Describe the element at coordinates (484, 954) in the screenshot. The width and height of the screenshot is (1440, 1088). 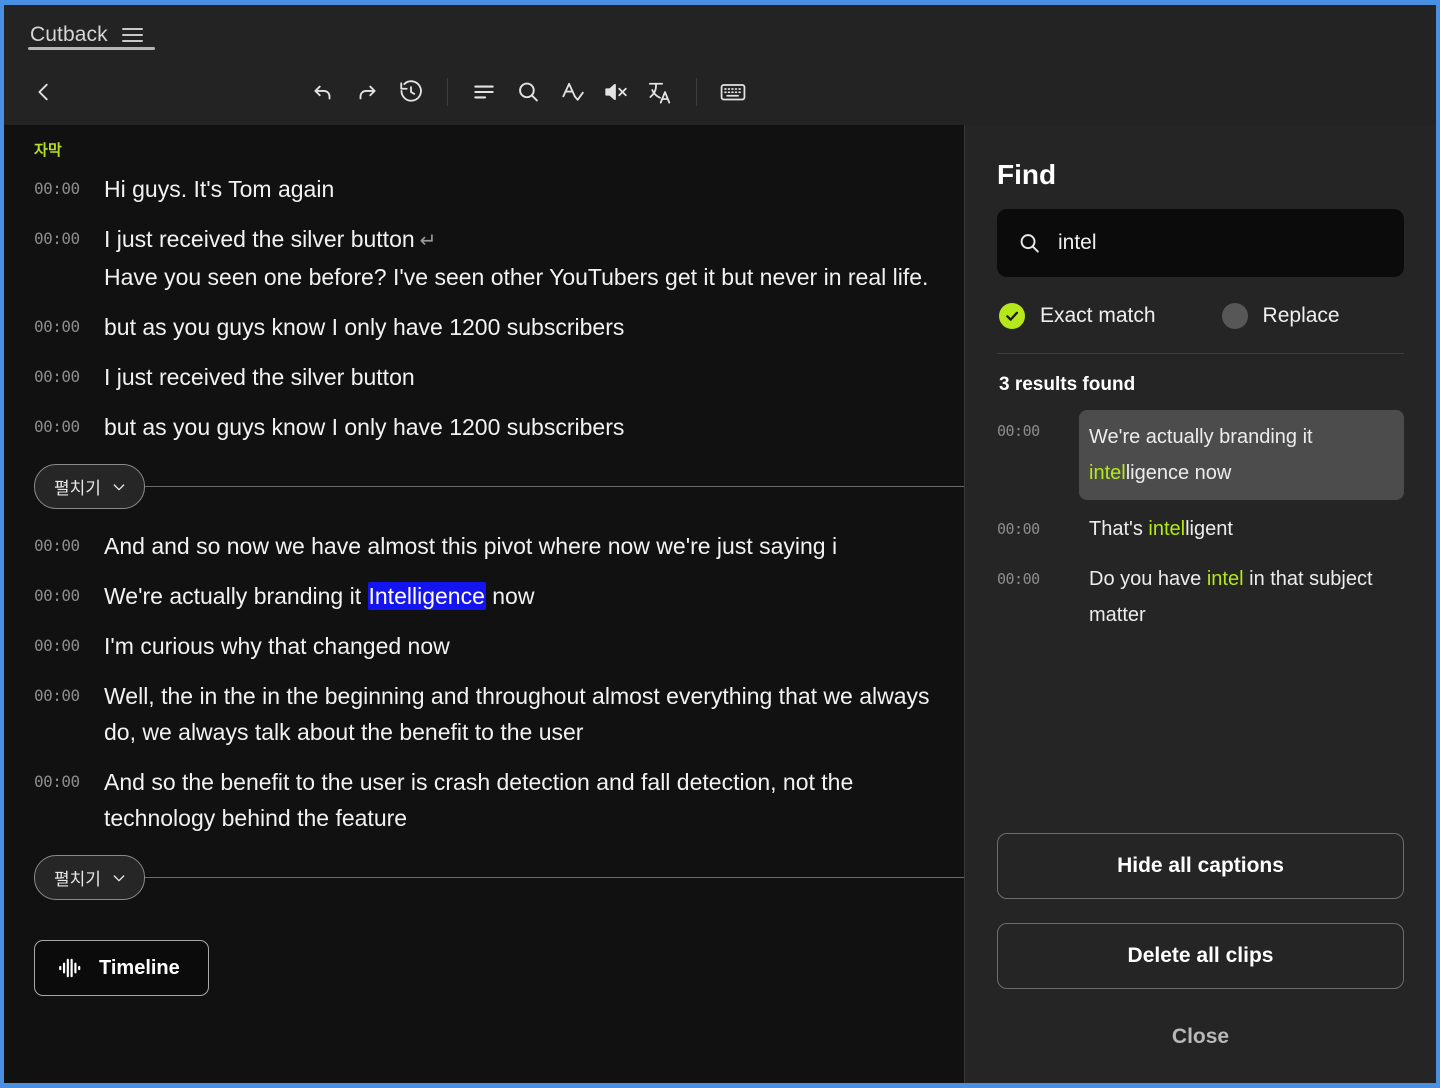
I see `timeline-row: Timeline` at that location.